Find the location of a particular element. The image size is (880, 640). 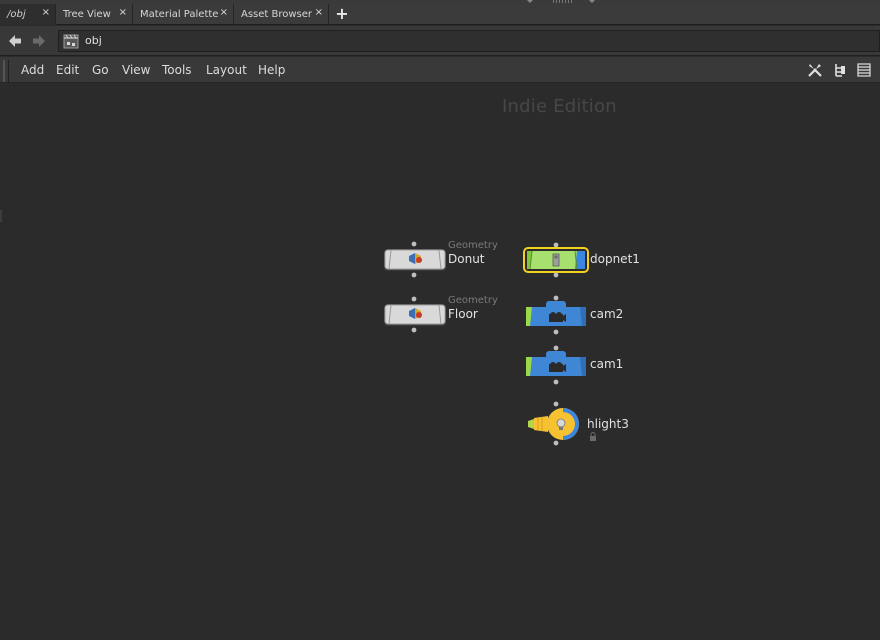

obj-network-icon is located at coordinates (71, 41).